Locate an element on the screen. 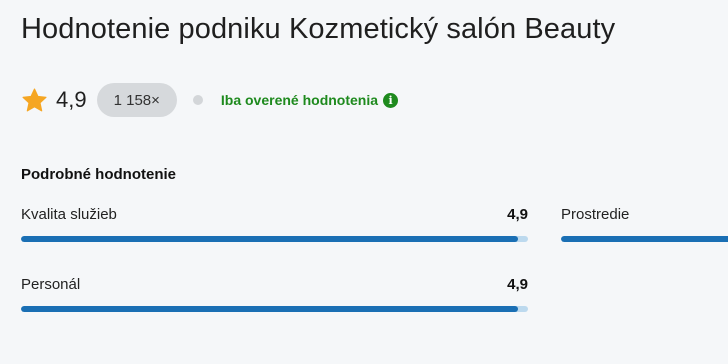 This screenshot has height=364, width=728. separator-dot is located at coordinates (197, 100).